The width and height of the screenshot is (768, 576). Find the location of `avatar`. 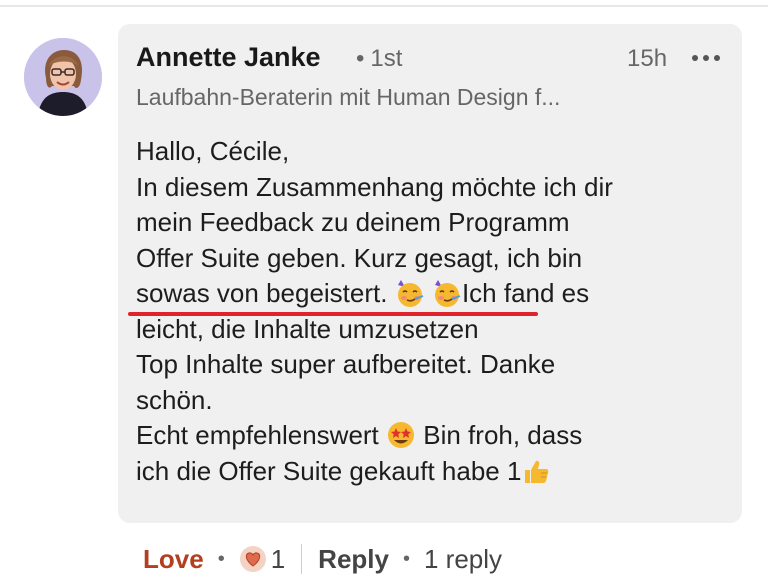

avatar is located at coordinates (63, 77).